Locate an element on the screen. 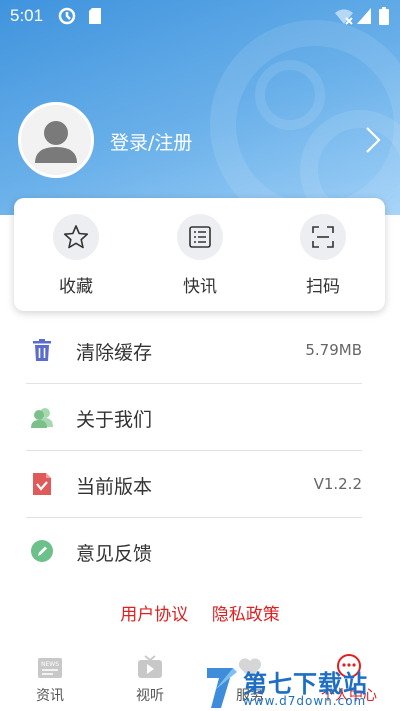 This screenshot has height=711, width=400. version-value: V1.2.2 is located at coordinates (337, 484).